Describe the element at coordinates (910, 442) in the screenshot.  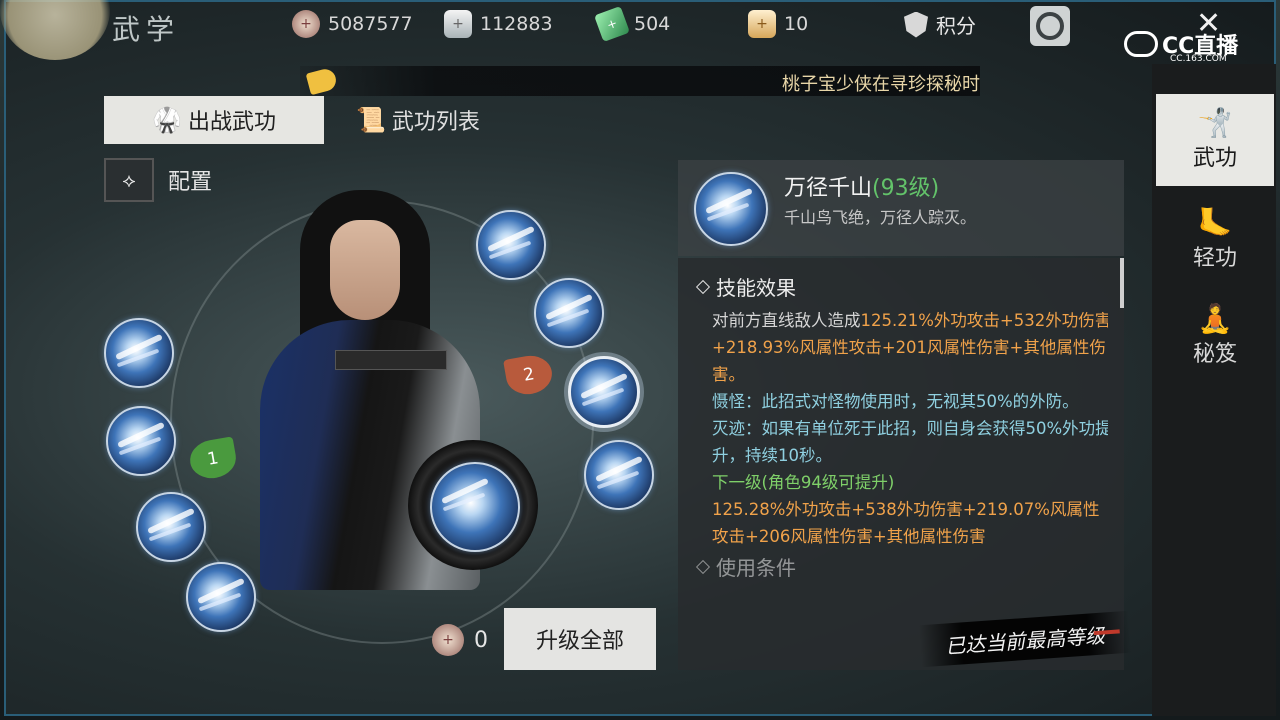
I see `mieji-effect: 灭迹：如果有单位死于此招，则自身会获得50%外功提升，持续10秒。` at that location.